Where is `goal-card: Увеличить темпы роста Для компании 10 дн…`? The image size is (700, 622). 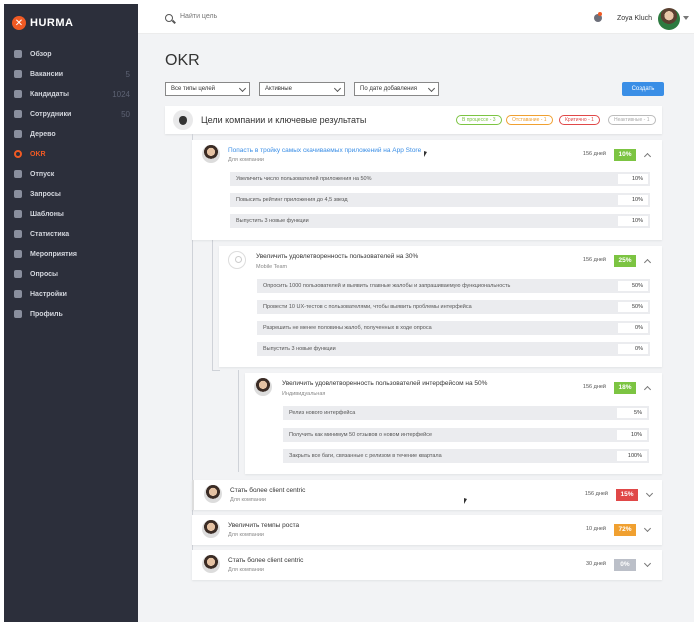
goal-card: Увеличить темпы роста Для компании 10 дн… is located at coordinates (427, 530).